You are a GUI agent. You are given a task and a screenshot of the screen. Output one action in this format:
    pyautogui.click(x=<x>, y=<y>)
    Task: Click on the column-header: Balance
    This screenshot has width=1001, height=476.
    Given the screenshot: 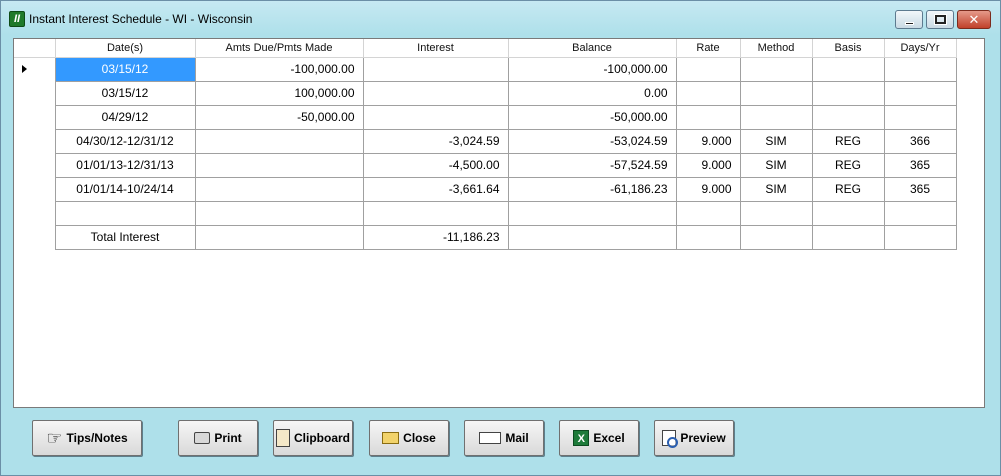 What is the action you would take?
    pyautogui.click(x=592, y=48)
    